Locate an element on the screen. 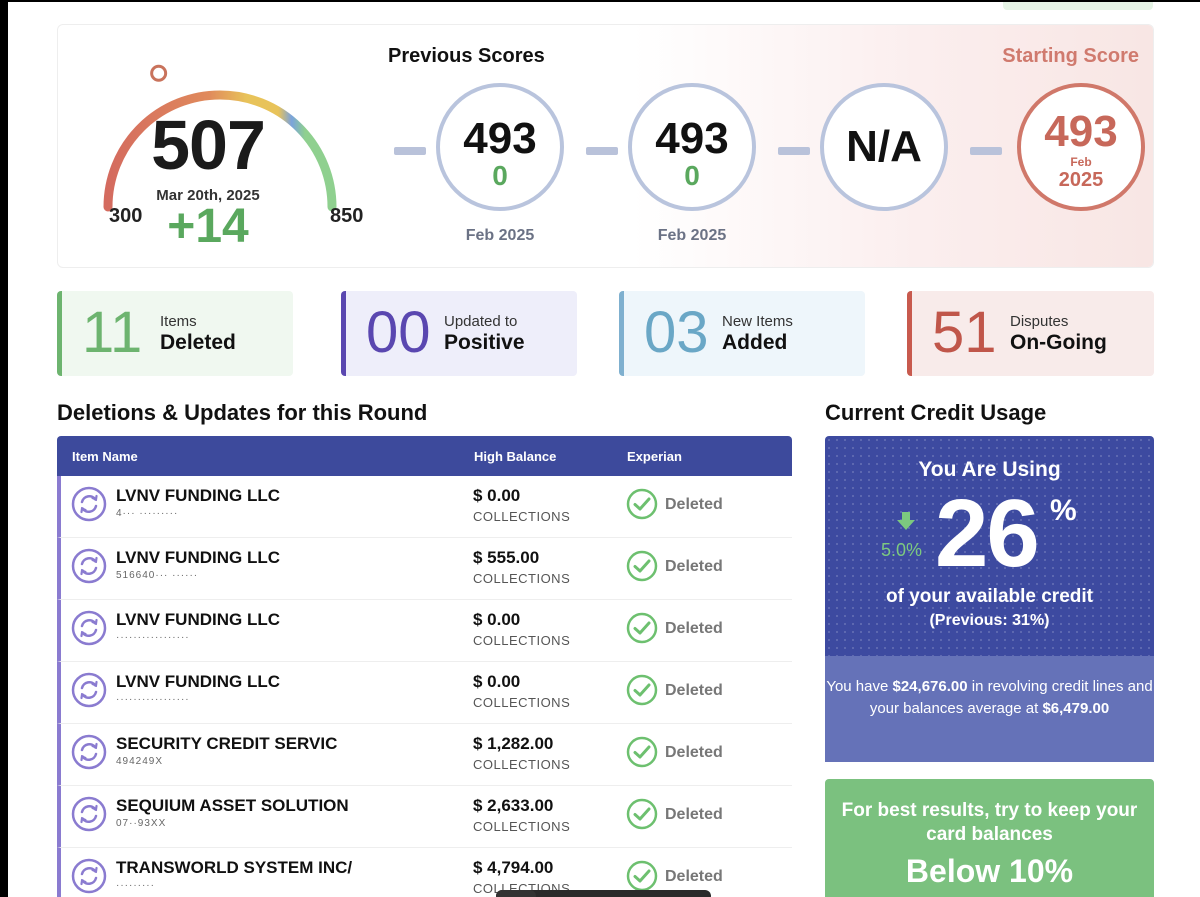 Image resolution: width=1200 pixels, height=897 pixels. stat-label: Items is located at coordinates (178, 321).